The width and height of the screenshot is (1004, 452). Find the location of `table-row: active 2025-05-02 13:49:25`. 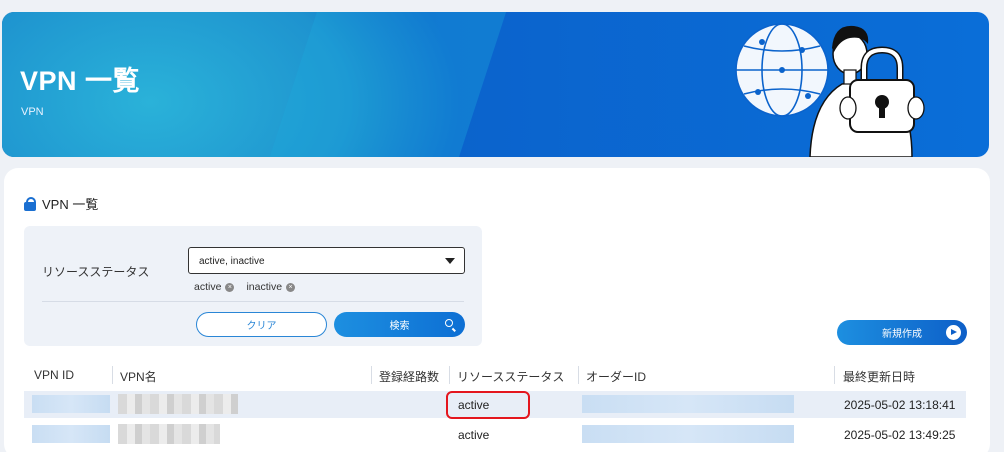

table-row: active 2025-05-02 13:49:25 is located at coordinates (495, 434).